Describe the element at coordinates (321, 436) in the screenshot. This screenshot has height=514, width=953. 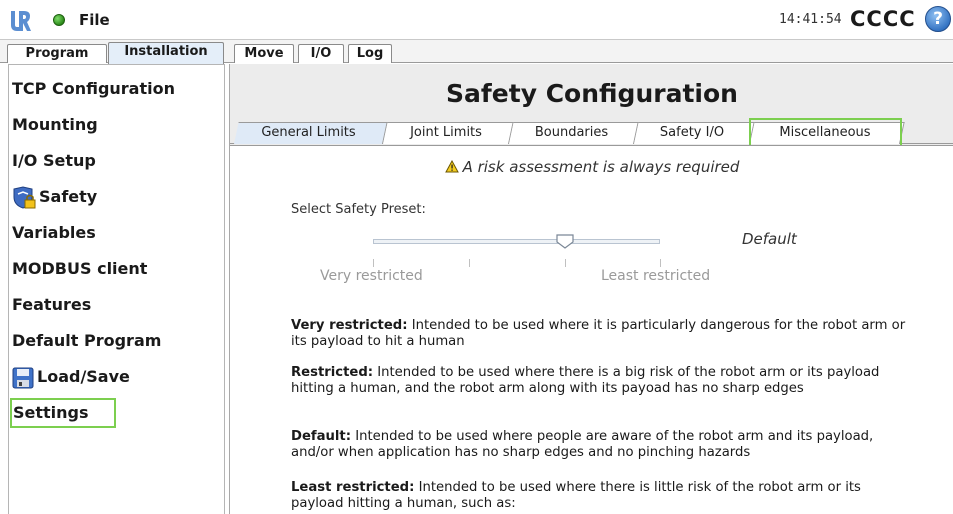
I see `description-term: Default:` at that location.